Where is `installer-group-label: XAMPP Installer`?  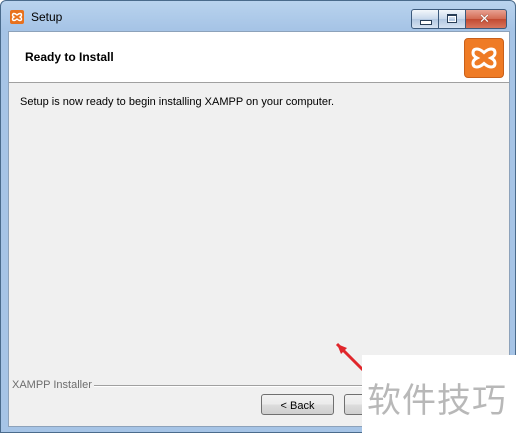 installer-group-label: XAMPP Installer is located at coordinates (53, 385).